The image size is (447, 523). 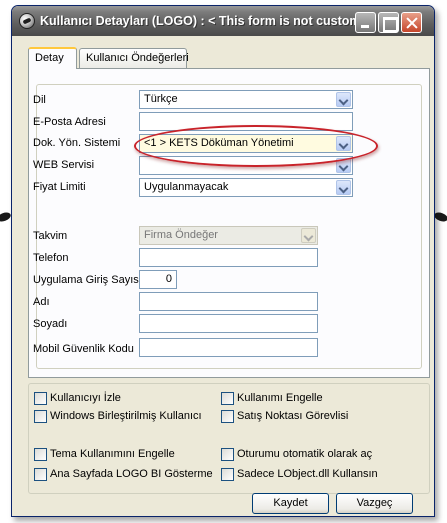 I want to click on takvim-label: Takvim, so click(x=50, y=236).